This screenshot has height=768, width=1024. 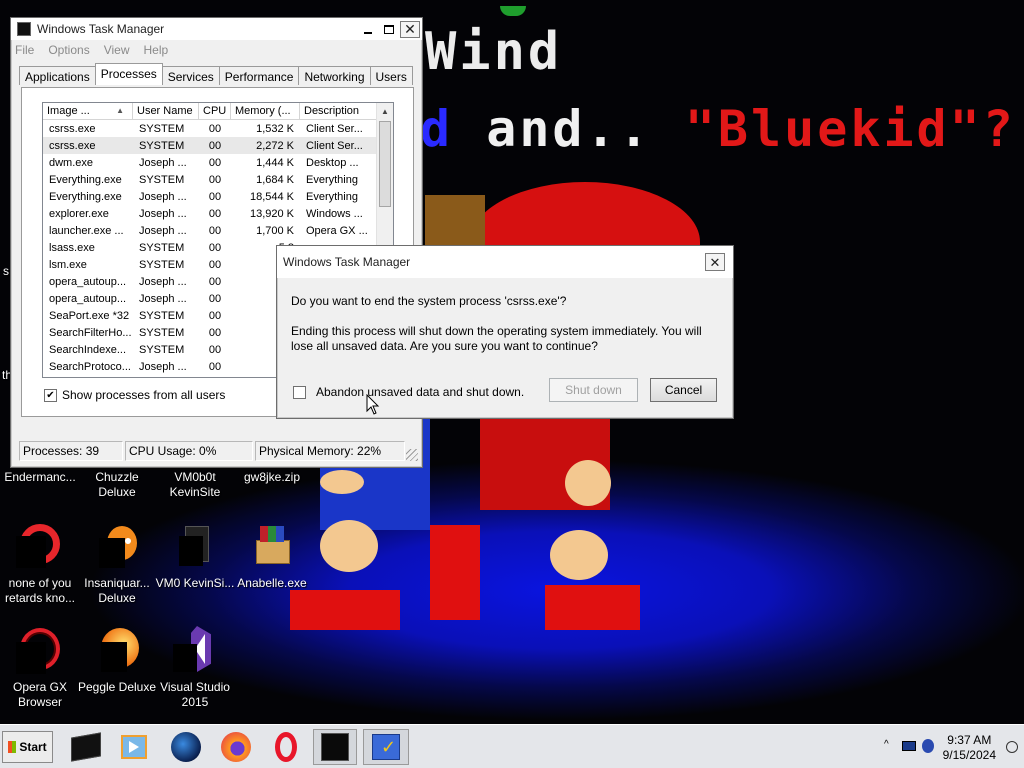 I want to click on scroll-thumb, so click(x=385, y=164).